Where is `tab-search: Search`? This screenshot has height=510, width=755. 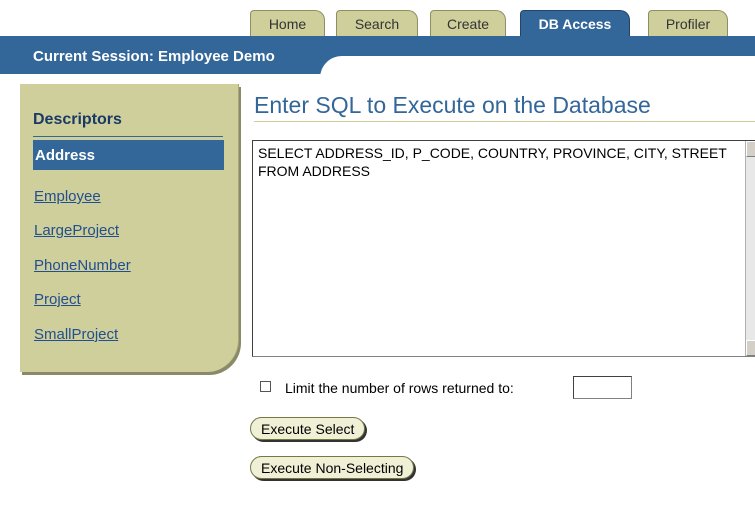 tab-search: Search is located at coordinates (377, 23).